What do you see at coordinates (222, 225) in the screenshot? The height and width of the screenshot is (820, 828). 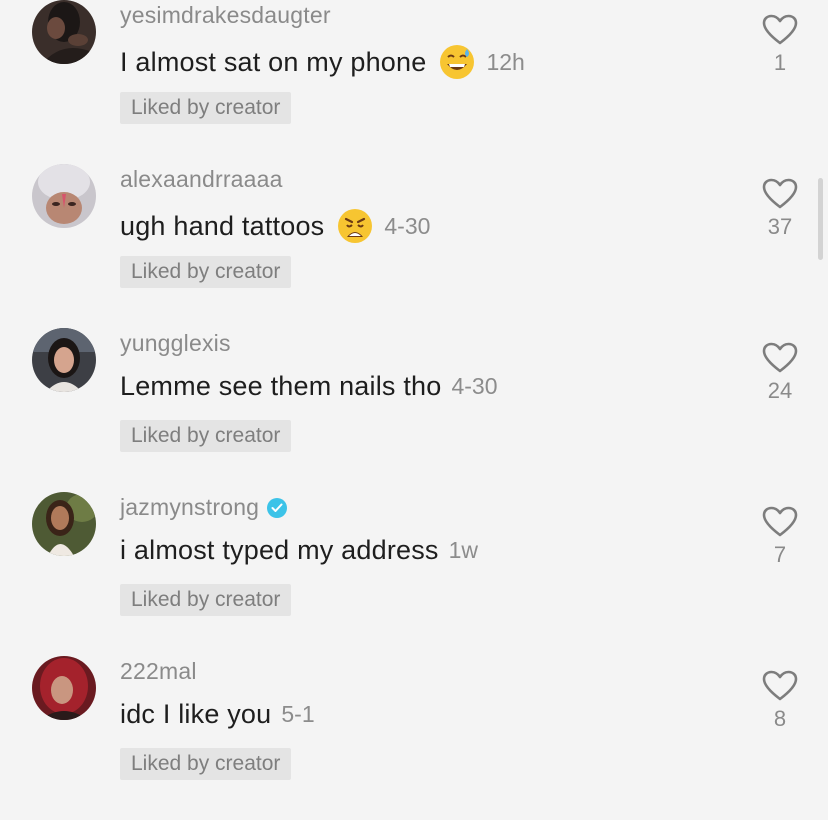 I see `comment-text: ugh hand tattoos` at bounding box center [222, 225].